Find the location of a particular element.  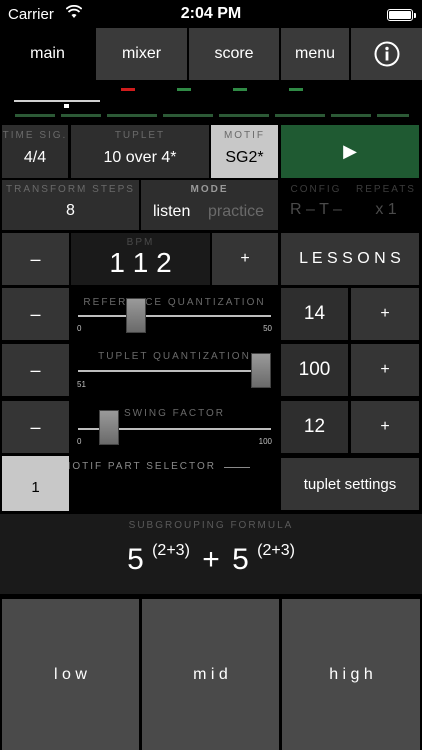

bpm-plus-button: + is located at coordinates (245, 259).